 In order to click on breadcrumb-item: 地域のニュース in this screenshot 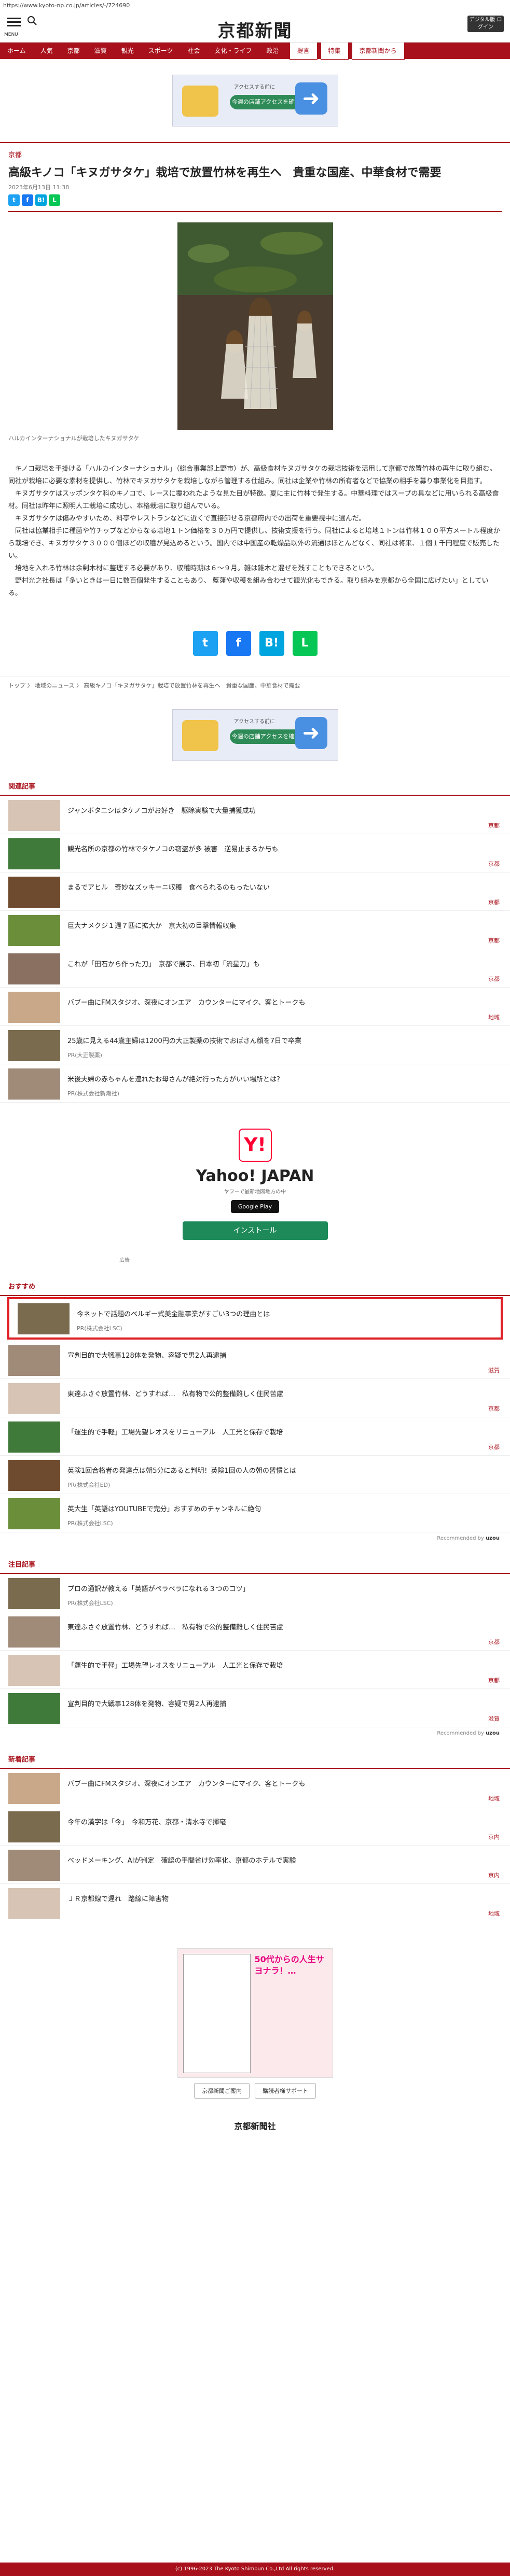, I will do `click(54, 685)`.